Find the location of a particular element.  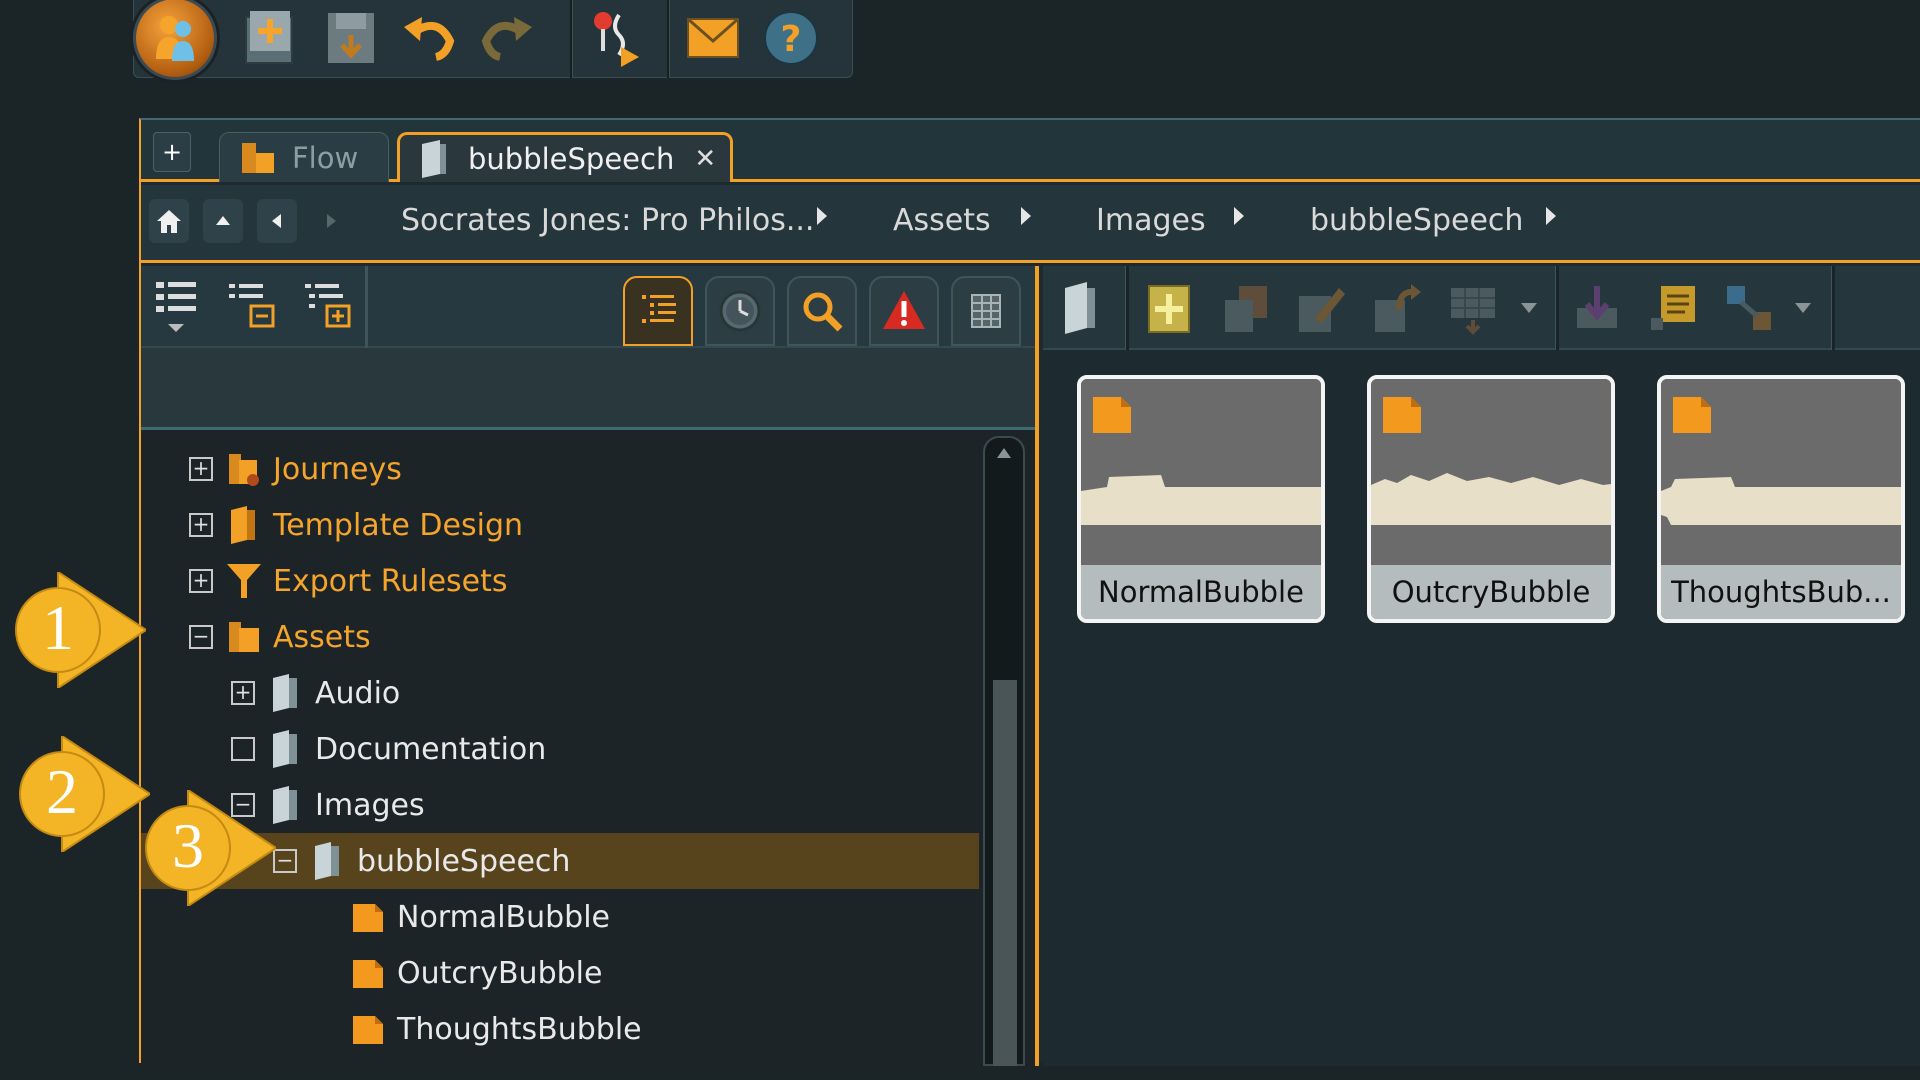

expand-all-icon is located at coordinates (329, 306).